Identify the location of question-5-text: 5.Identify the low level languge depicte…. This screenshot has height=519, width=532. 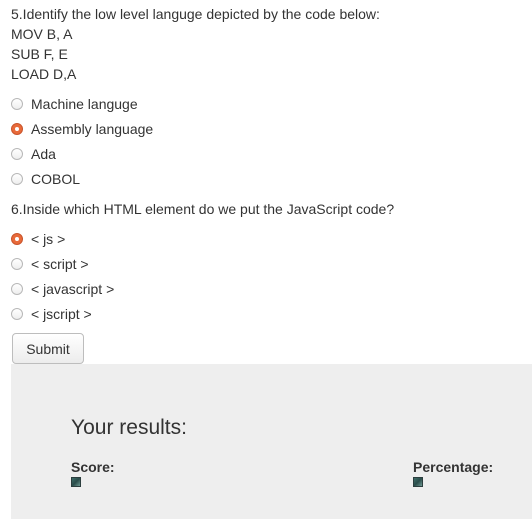
(195, 14).